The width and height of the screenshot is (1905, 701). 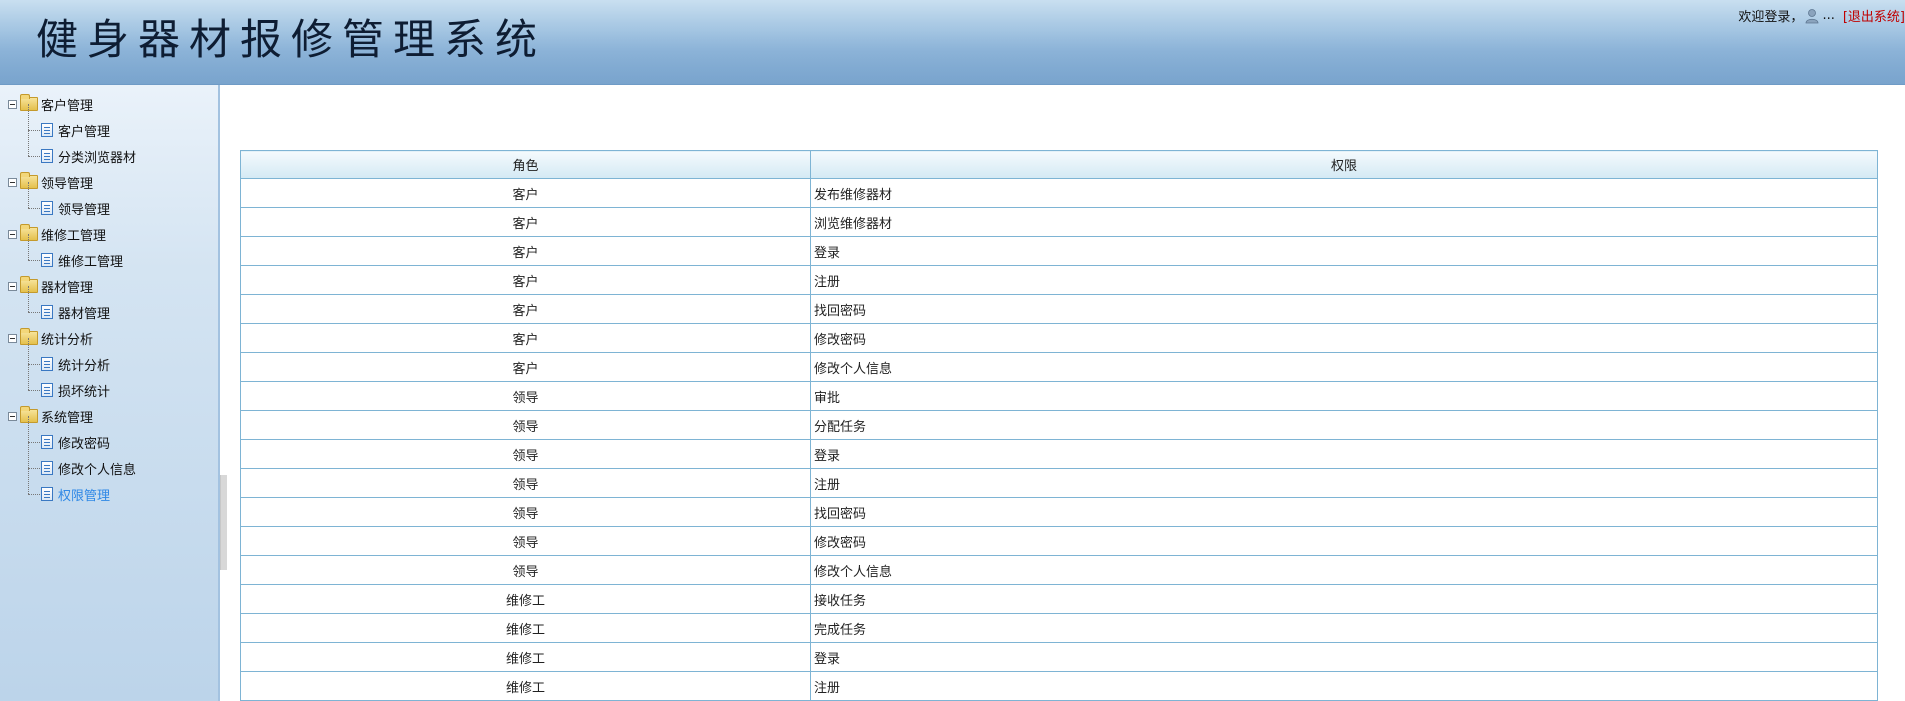 I want to click on permission-cell: 修改密码, so click(x=1344, y=541).